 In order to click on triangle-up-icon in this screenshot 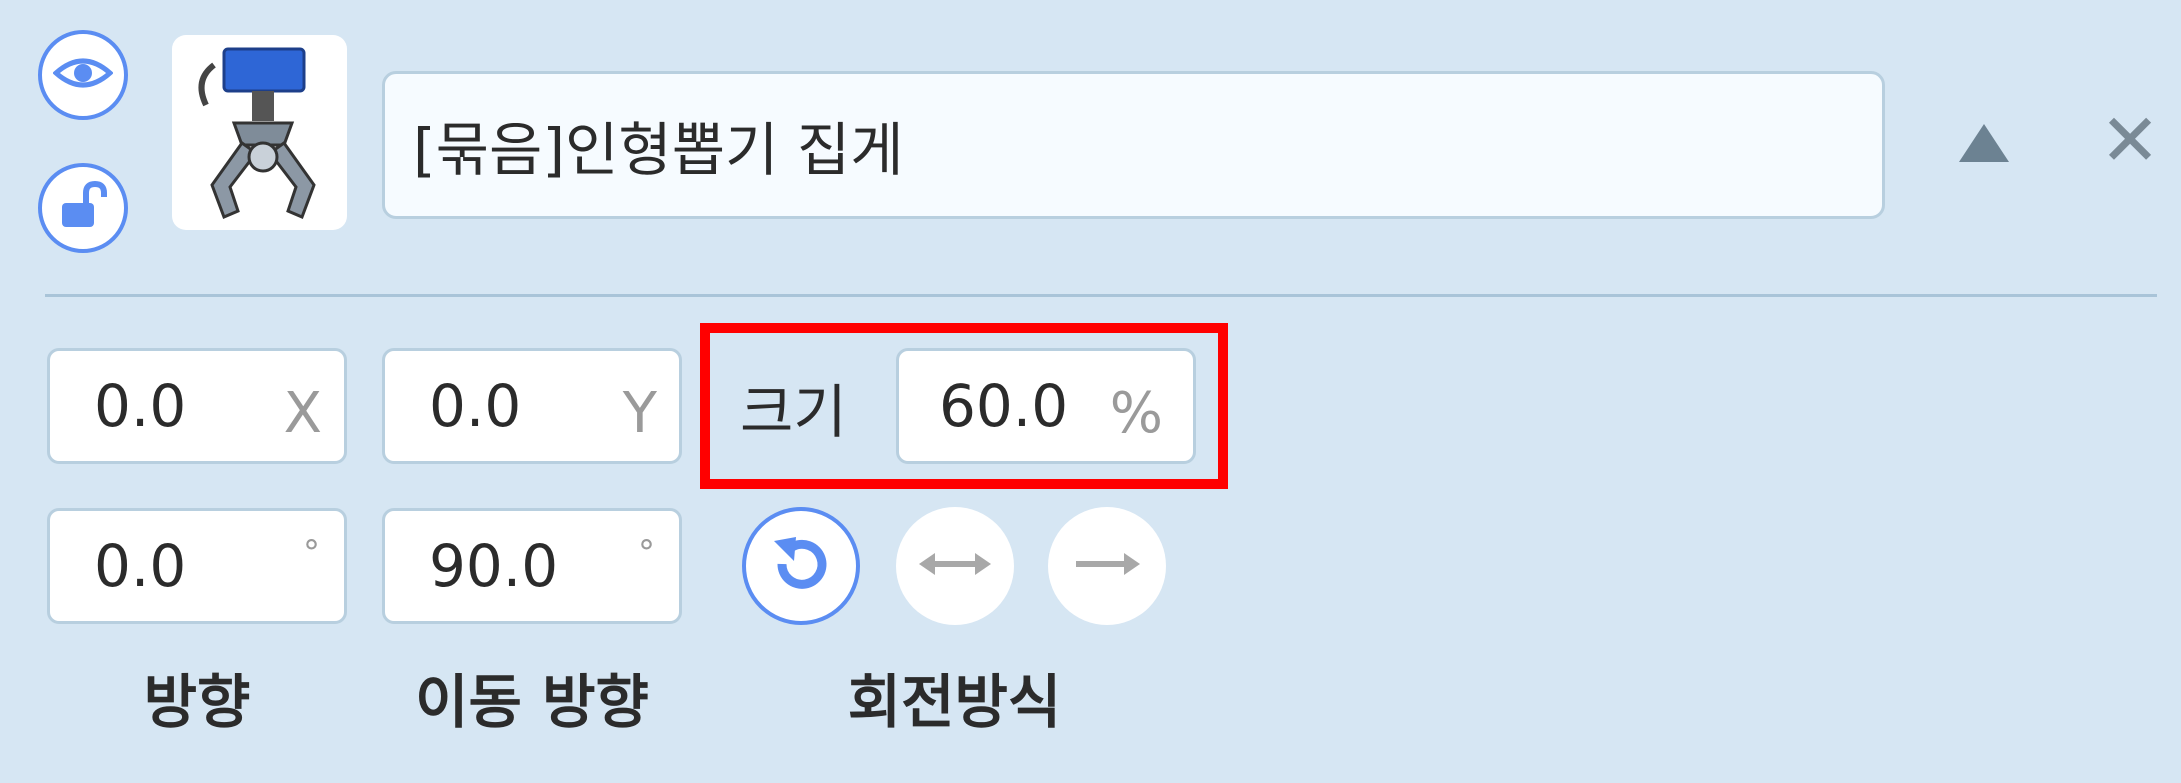, I will do `click(1984, 148)`.